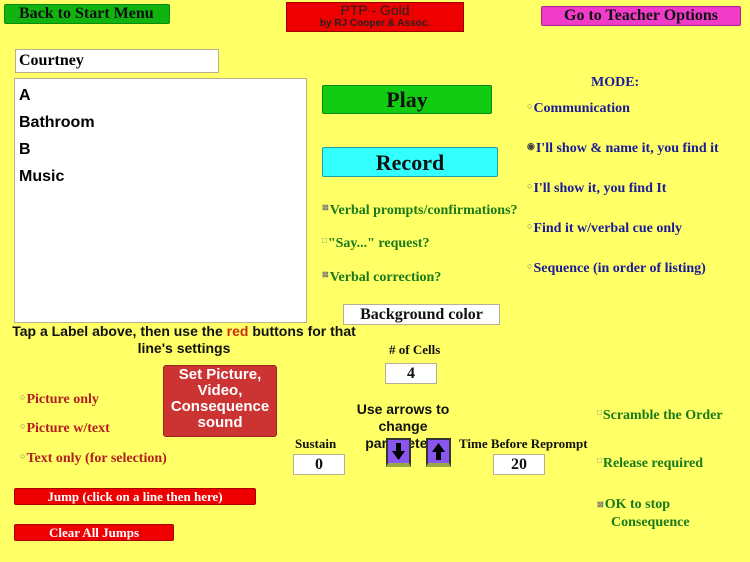  I want to click on picture-with-text-radio: ○Picture w/text, so click(65, 429).